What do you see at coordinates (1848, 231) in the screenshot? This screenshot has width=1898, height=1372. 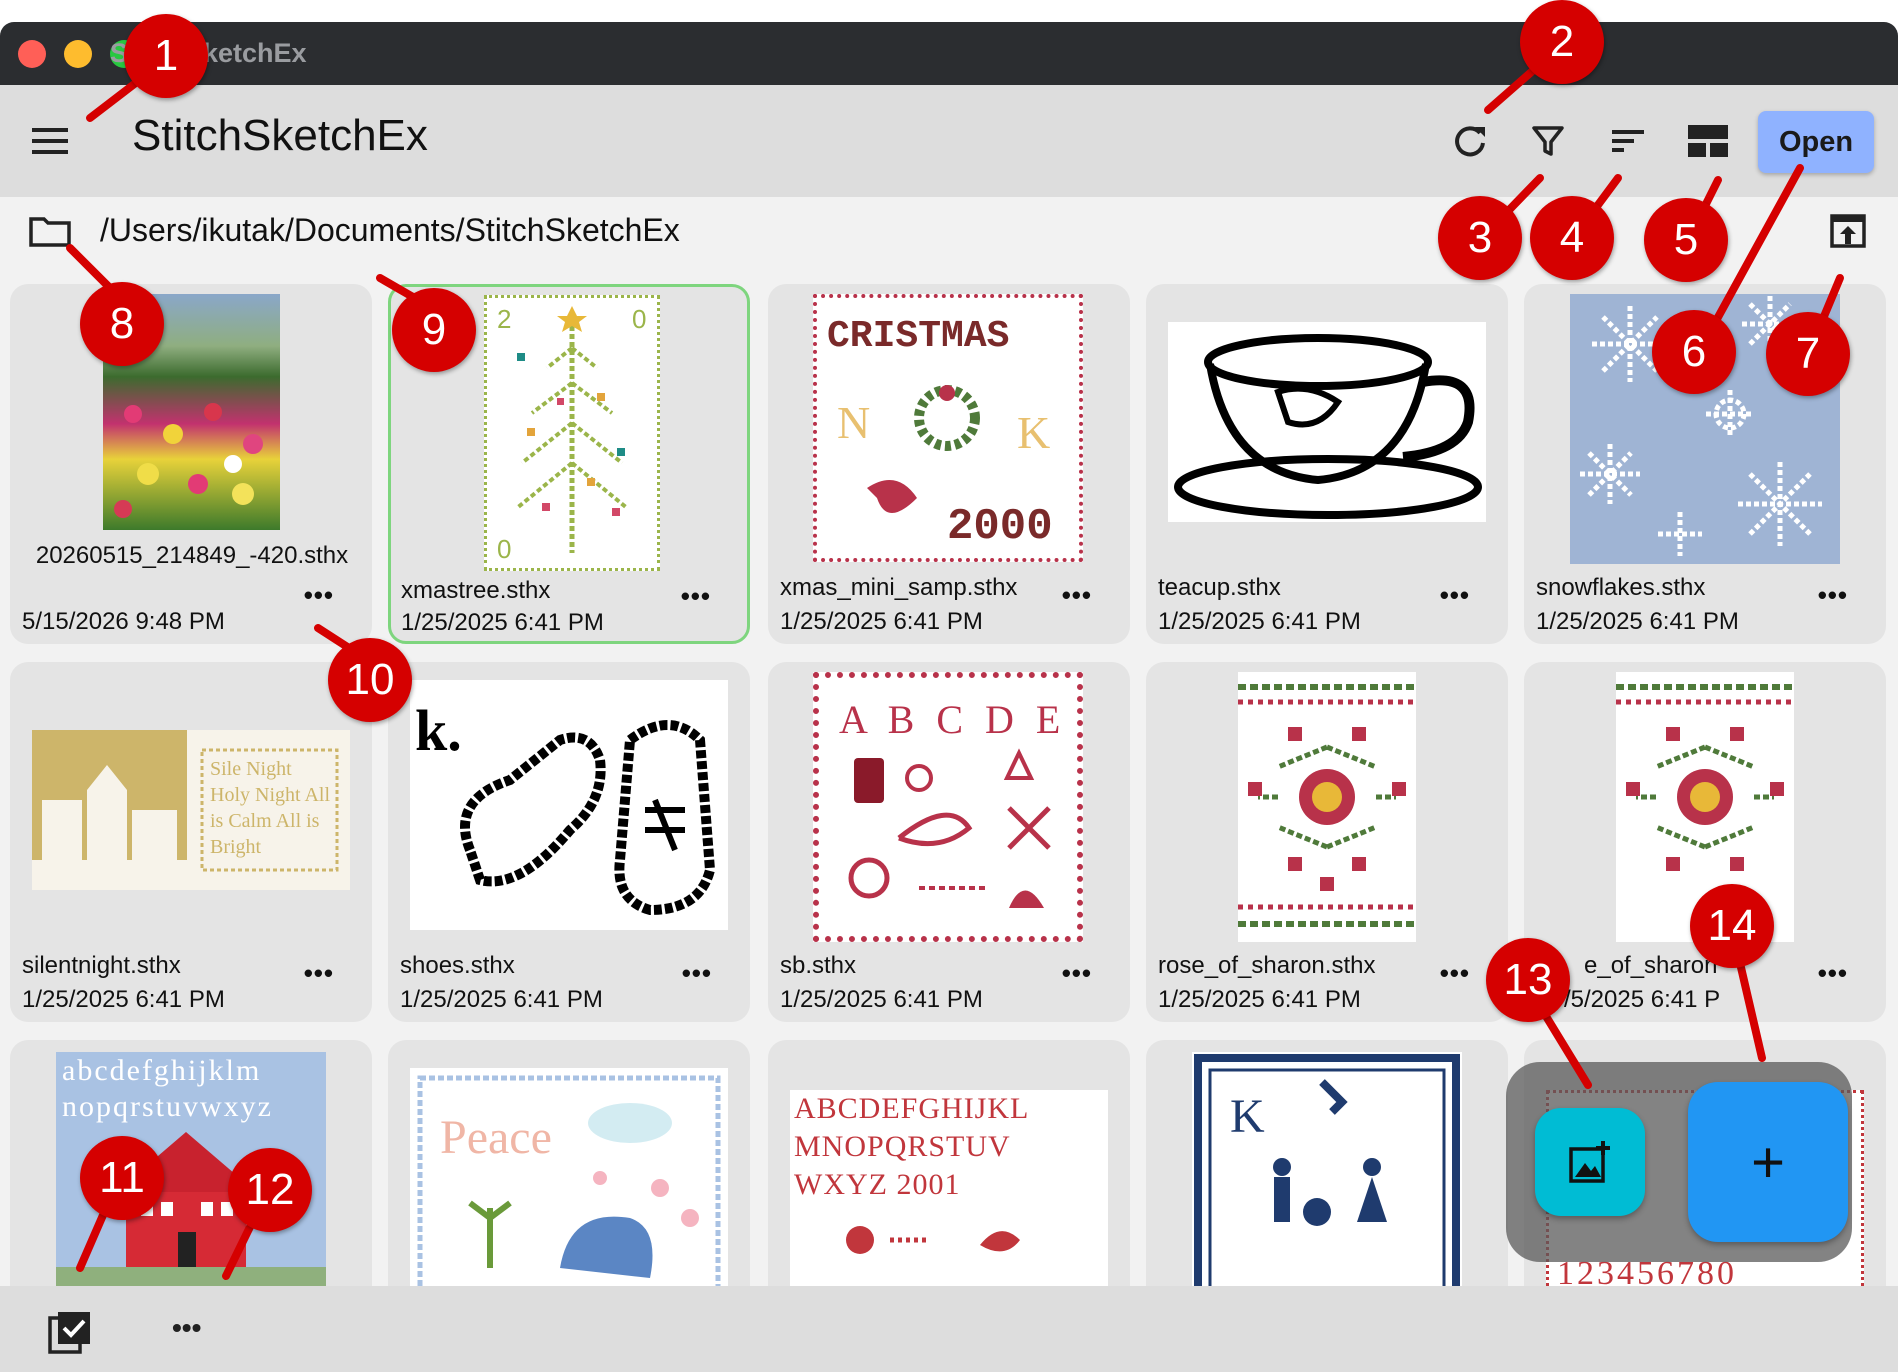 I see `upload-icon` at bounding box center [1848, 231].